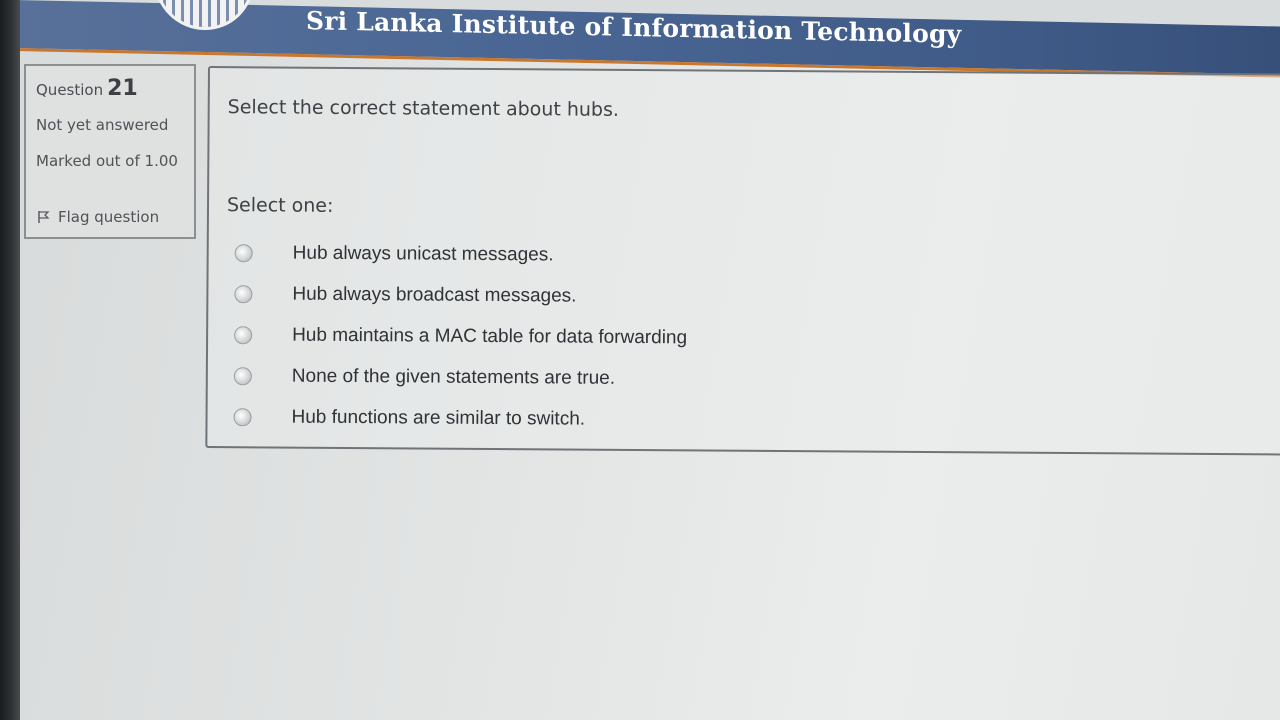 Image resolution: width=1280 pixels, height=720 pixels. What do you see at coordinates (438, 418) in the screenshot?
I see `answer-label: Hub functions are similar to switch.` at bounding box center [438, 418].